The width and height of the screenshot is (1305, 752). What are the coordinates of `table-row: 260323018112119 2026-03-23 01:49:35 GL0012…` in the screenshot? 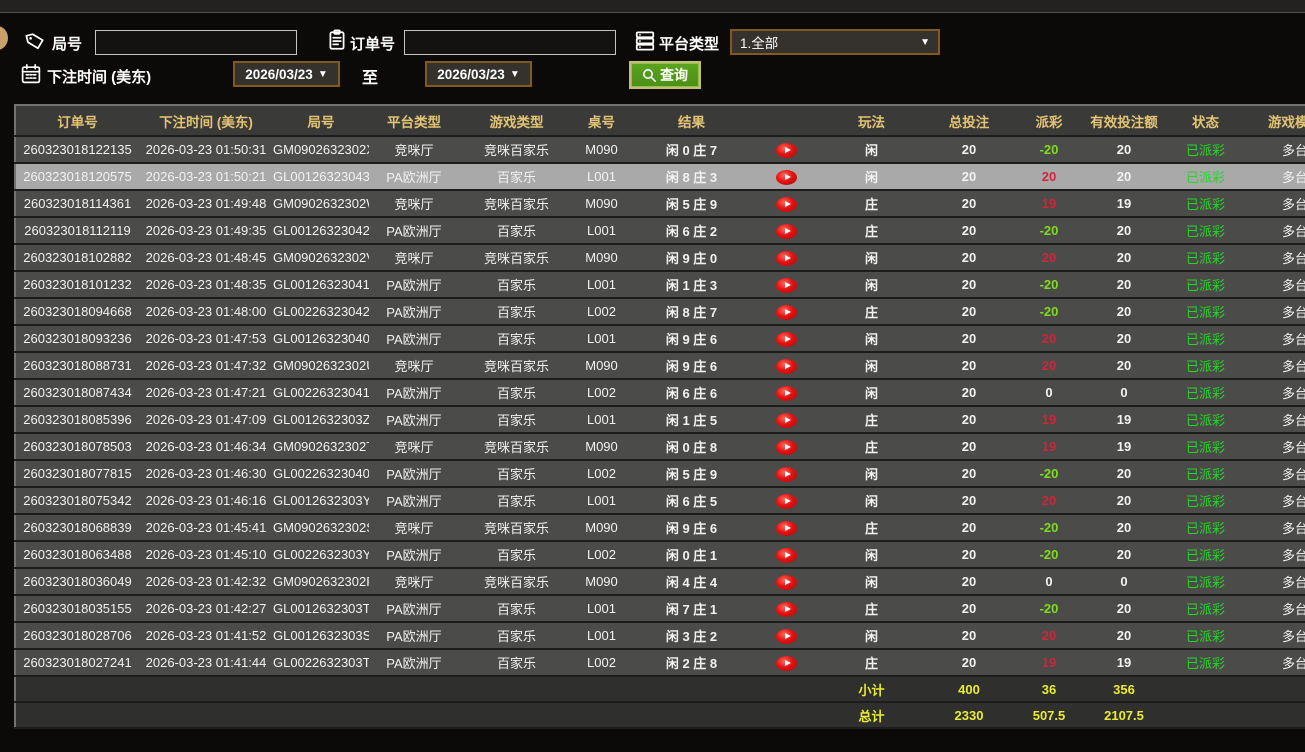 It's located at (660, 230).